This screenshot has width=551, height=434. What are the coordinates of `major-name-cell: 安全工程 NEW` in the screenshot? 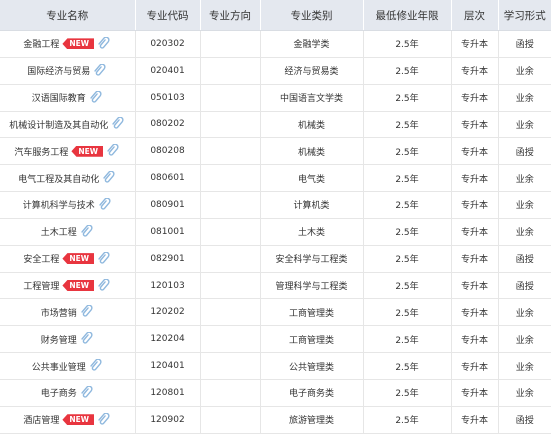 It's located at (68, 259).